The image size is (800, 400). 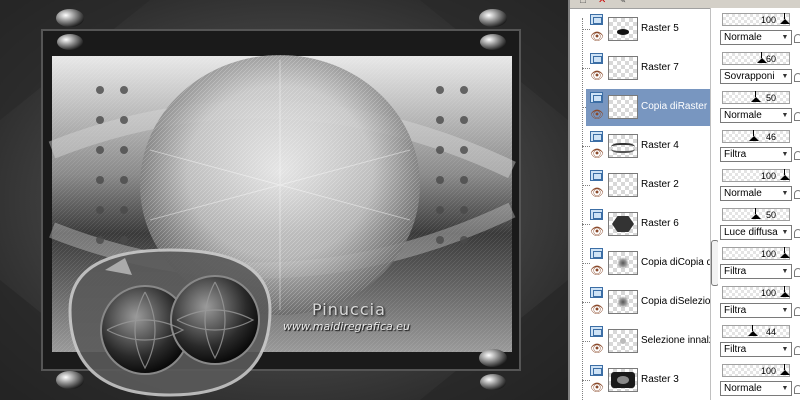 I want to click on blend-mode-value: Filtra, so click(x=735, y=310).